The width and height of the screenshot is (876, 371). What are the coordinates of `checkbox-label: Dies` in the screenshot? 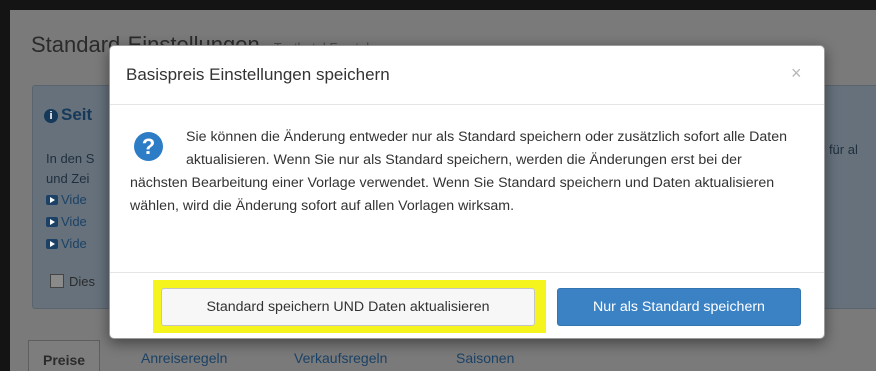 It's located at (82, 281).